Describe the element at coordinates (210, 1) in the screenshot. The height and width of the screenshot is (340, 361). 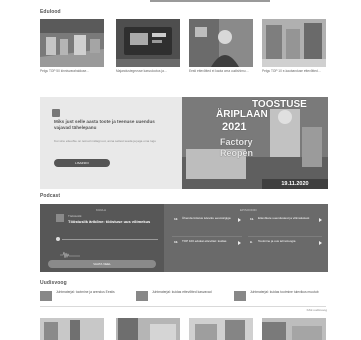
I see `top-accent-line` at that location.